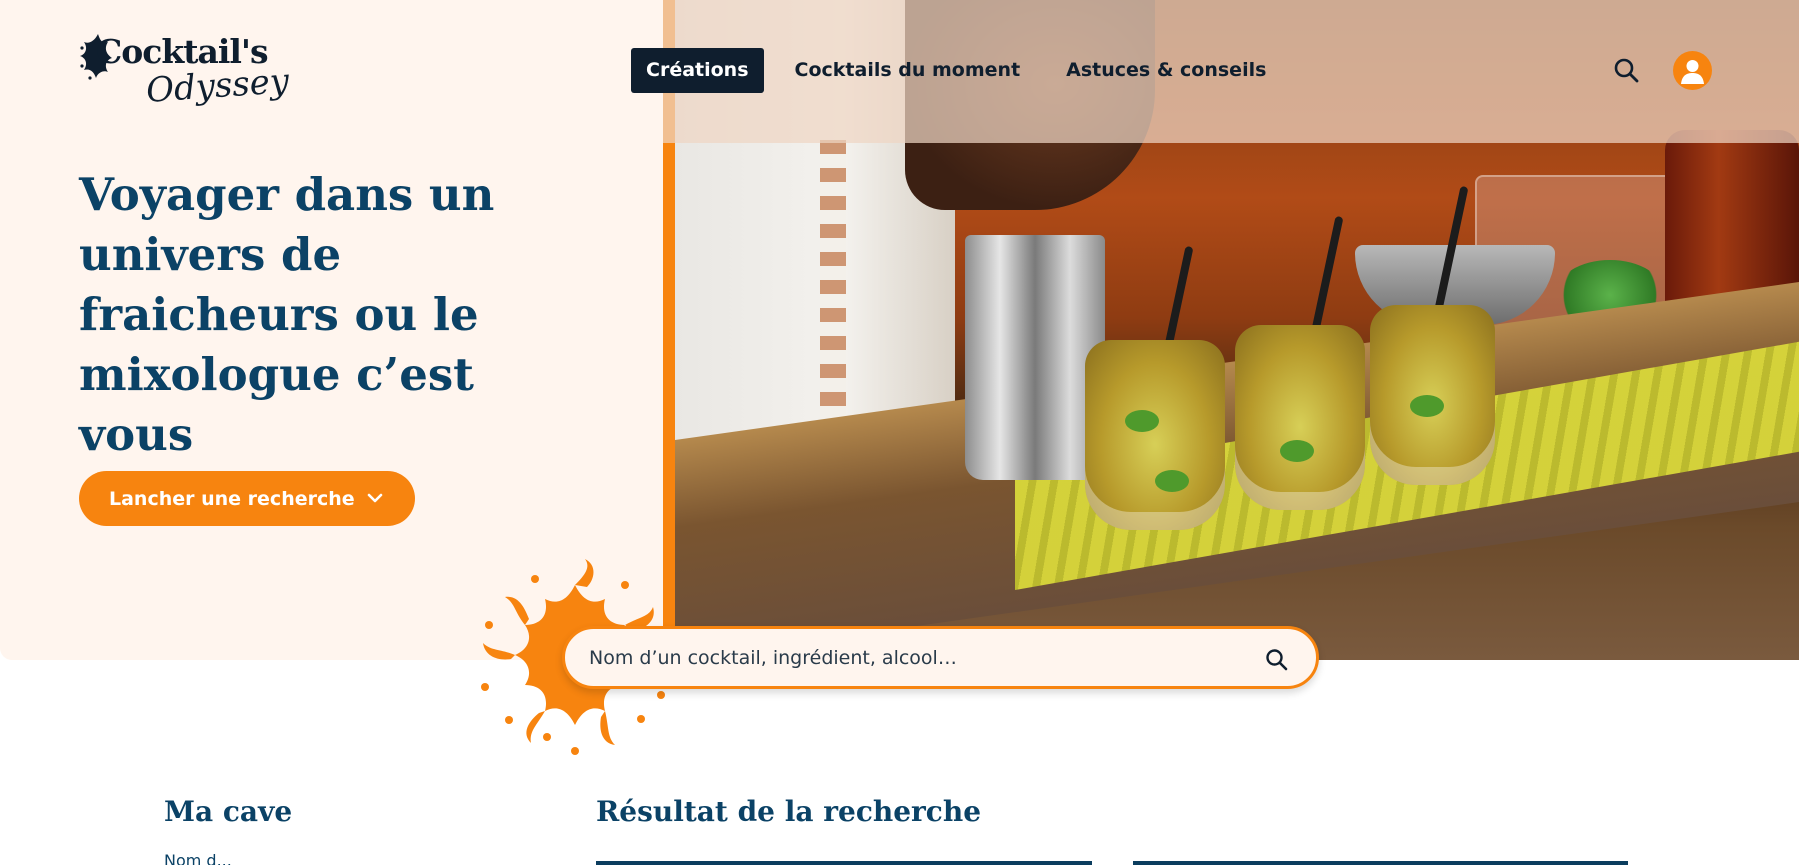  What do you see at coordinates (375, 498) in the screenshot?
I see `chevron-down-icon` at bounding box center [375, 498].